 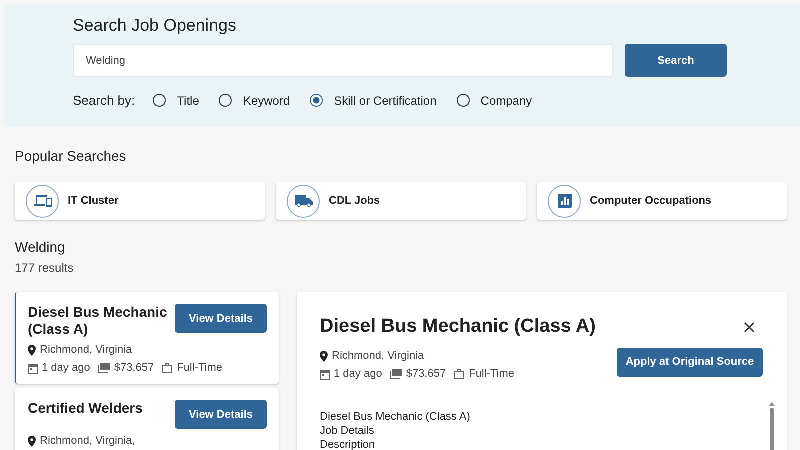 I want to click on description-line: Job Details, so click(x=348, y=431).